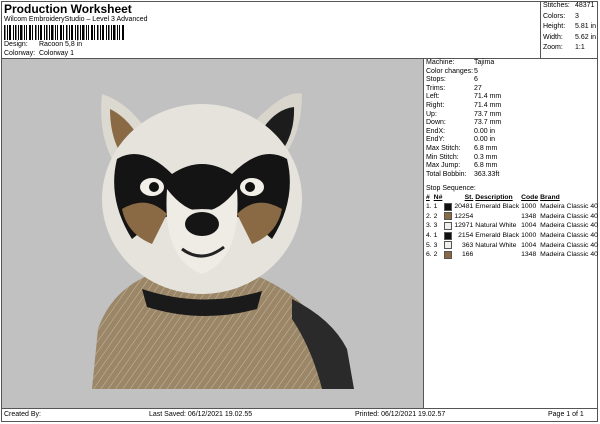  Describe the element at coordinates (429, 235) in the screenshot. I see `stop-index: 4.` at that location.